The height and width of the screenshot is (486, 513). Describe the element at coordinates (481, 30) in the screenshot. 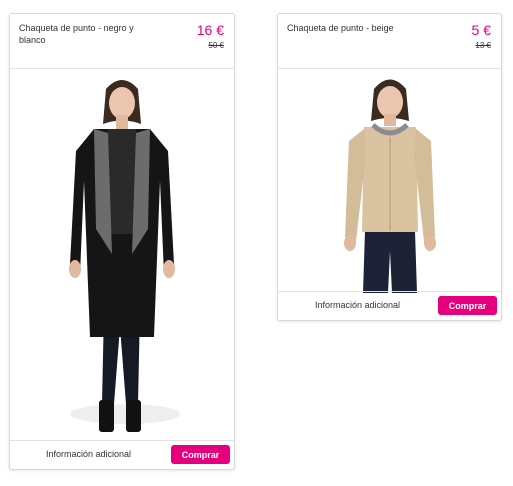

I see `current-price: 5 €` at that location.